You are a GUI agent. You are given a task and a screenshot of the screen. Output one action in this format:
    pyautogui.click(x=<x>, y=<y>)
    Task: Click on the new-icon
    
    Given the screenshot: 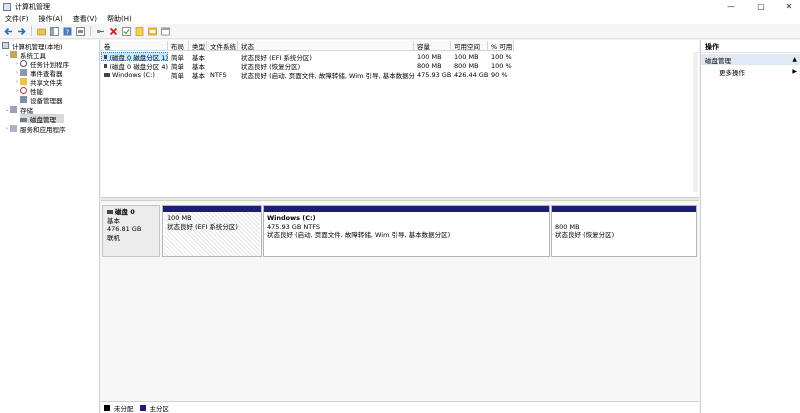 What is the action you would take?
    pyautogui.click(x=139, y=31)
    